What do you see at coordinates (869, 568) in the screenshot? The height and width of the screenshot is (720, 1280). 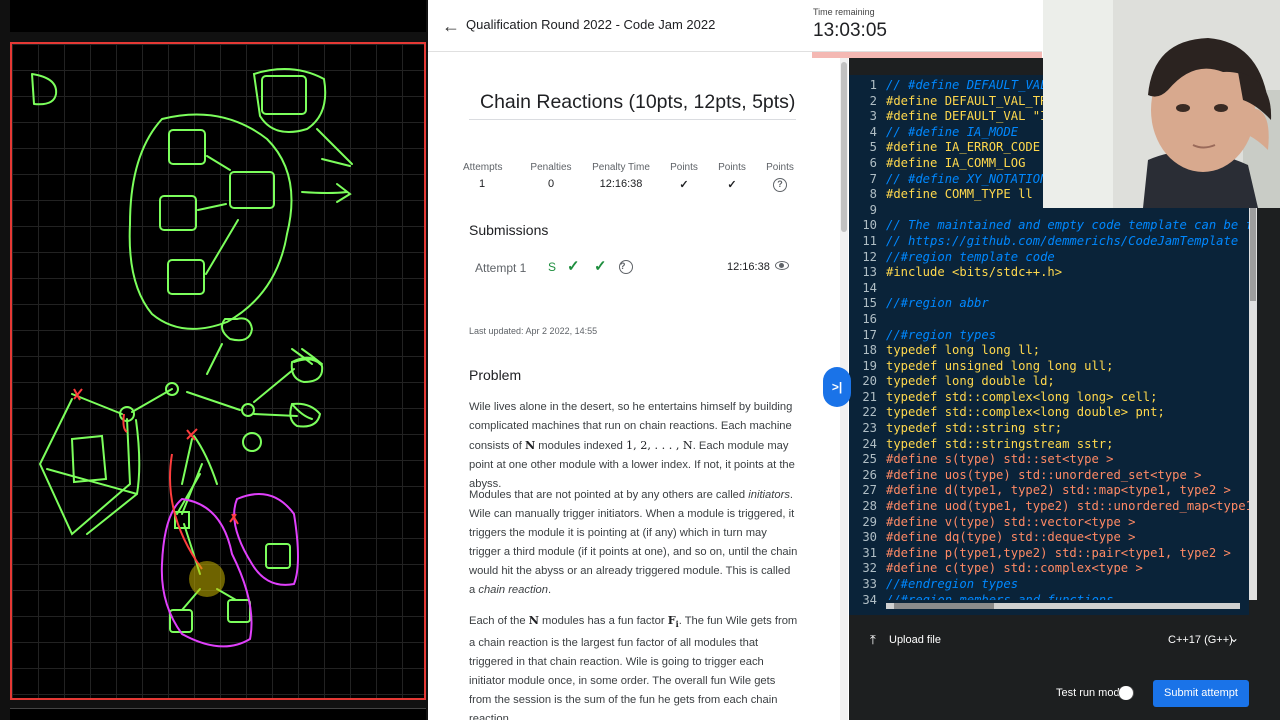 I see `line-number: 32` at bounding box center [869, 568].